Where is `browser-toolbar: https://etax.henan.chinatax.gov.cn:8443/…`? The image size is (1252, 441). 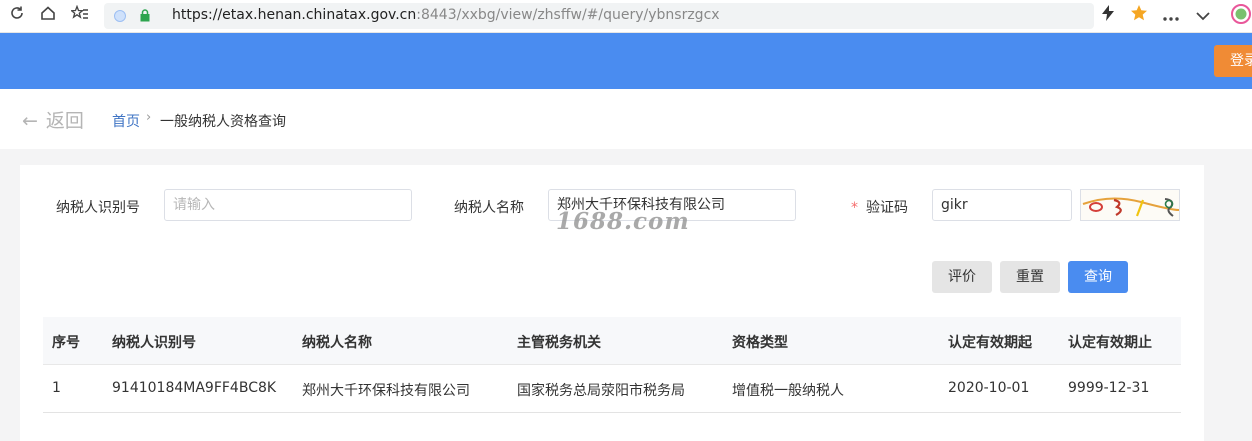
browser-toolbar: https://etax.henan.chinatax.gov.cn:8443/… is located at coordinates (626, 16).